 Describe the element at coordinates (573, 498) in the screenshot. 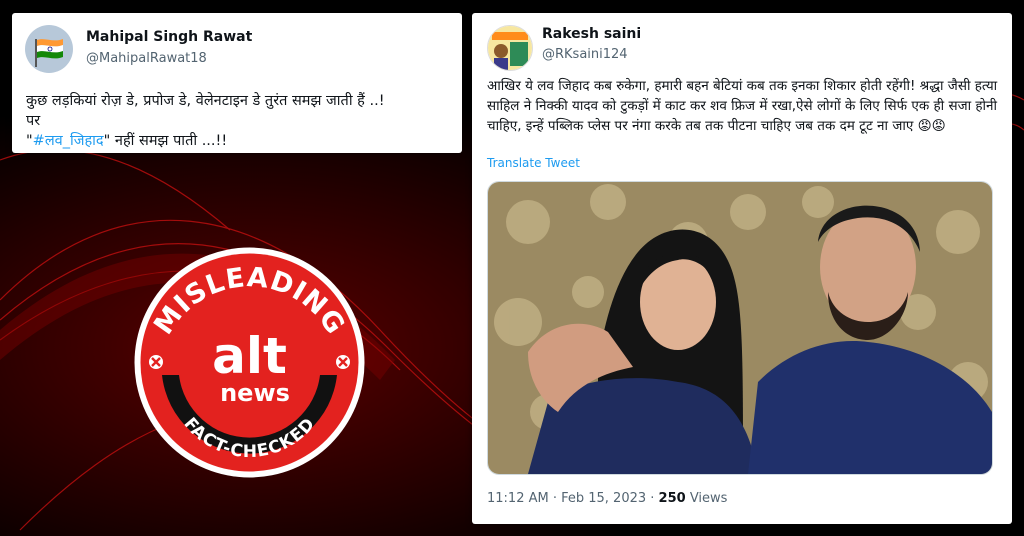

I see `tweet-timestamp: 11:12 AM · Feb 15, 2023 ·` at that location.